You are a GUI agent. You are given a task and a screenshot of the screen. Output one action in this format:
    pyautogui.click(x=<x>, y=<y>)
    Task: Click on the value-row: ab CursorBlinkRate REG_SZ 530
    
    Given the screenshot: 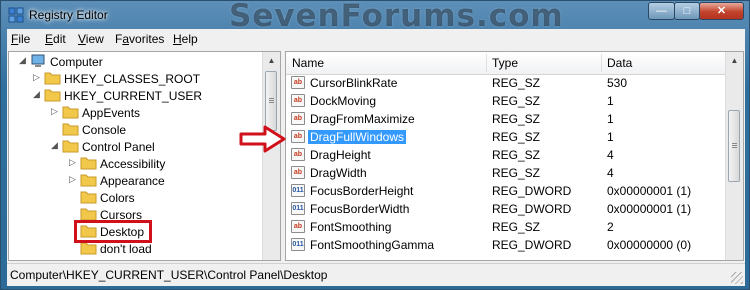 What is the action you would take?
    pyautogui.click(x=506, y=83)
    